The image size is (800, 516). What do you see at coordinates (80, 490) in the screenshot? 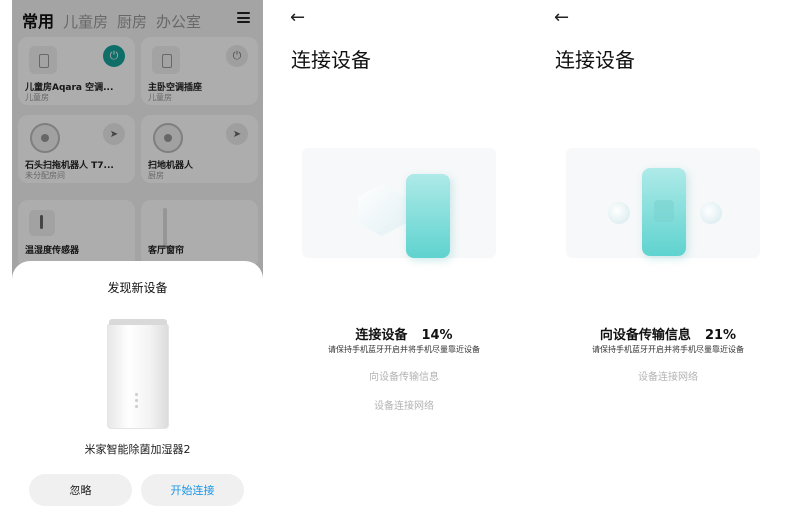
I see `ignore-button: 忽略` at bounding box center [80, 490].